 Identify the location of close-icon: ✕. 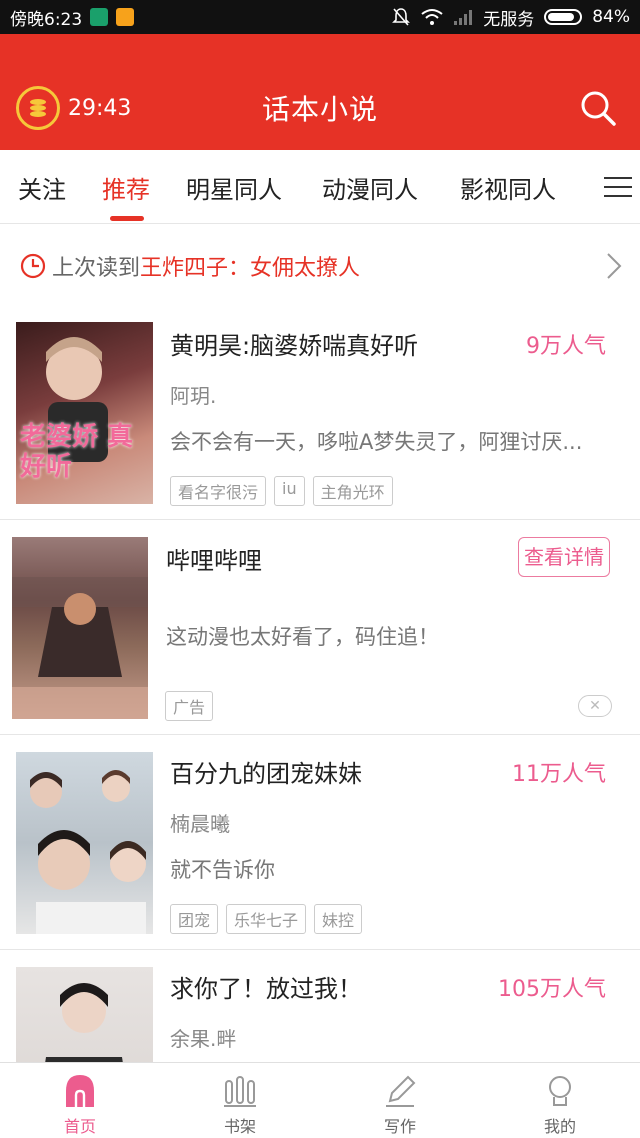
(595, 706).